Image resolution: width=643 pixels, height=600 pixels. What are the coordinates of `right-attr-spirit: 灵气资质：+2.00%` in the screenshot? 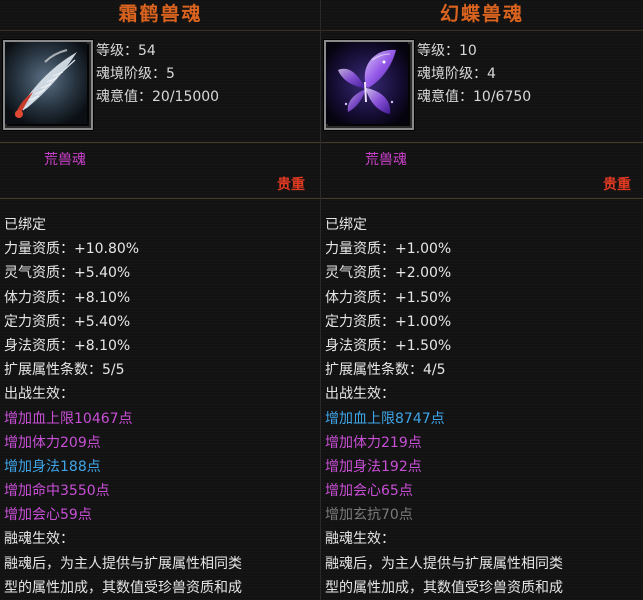 It's located at (388, 273).